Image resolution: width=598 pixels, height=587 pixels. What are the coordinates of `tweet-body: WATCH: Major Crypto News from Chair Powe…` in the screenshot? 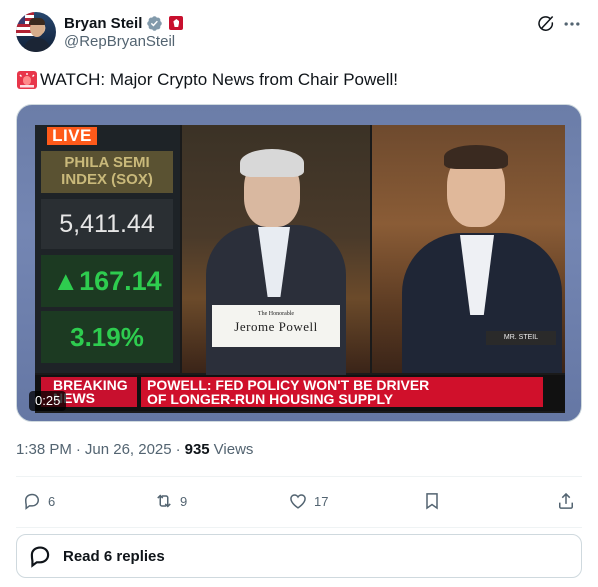 It's located at (219, 79).